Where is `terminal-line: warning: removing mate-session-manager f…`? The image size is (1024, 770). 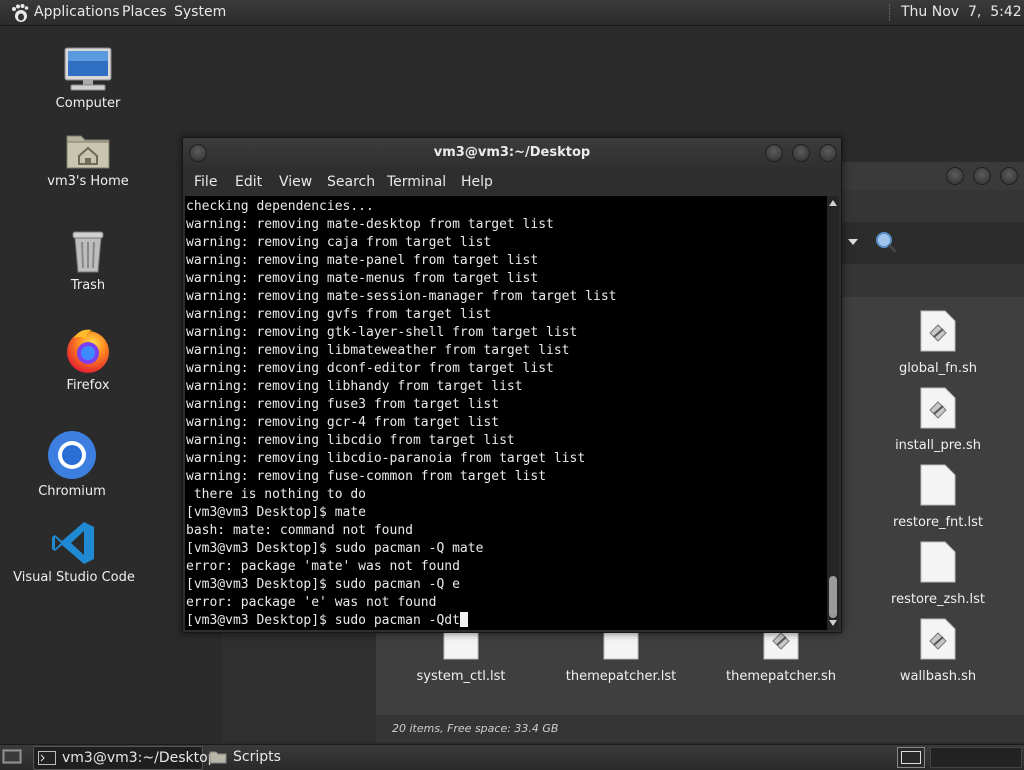 terminal-line: warning: removing mate-session-manager f… is located at coordinates (401, 296).